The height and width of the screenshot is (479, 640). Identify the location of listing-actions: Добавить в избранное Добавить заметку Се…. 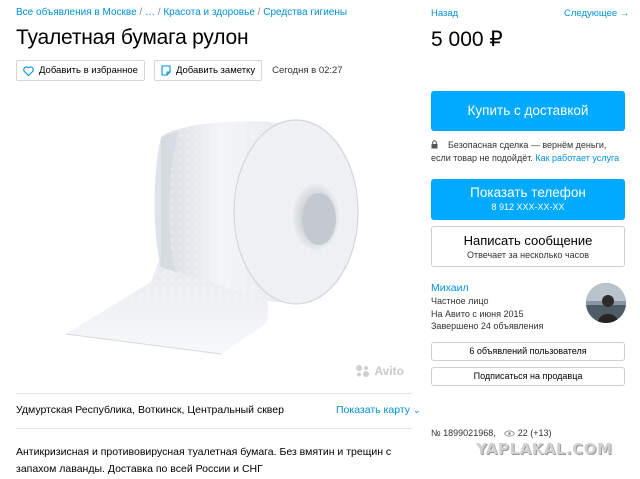
(179, 70).